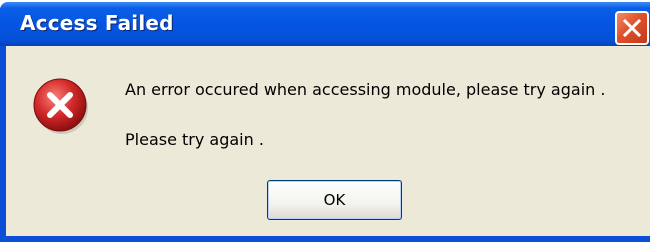  What do you see at coordinates (194, 139) in the screenshot?
I see `retry-message: Please try again .` at bounding box center [194, 139].